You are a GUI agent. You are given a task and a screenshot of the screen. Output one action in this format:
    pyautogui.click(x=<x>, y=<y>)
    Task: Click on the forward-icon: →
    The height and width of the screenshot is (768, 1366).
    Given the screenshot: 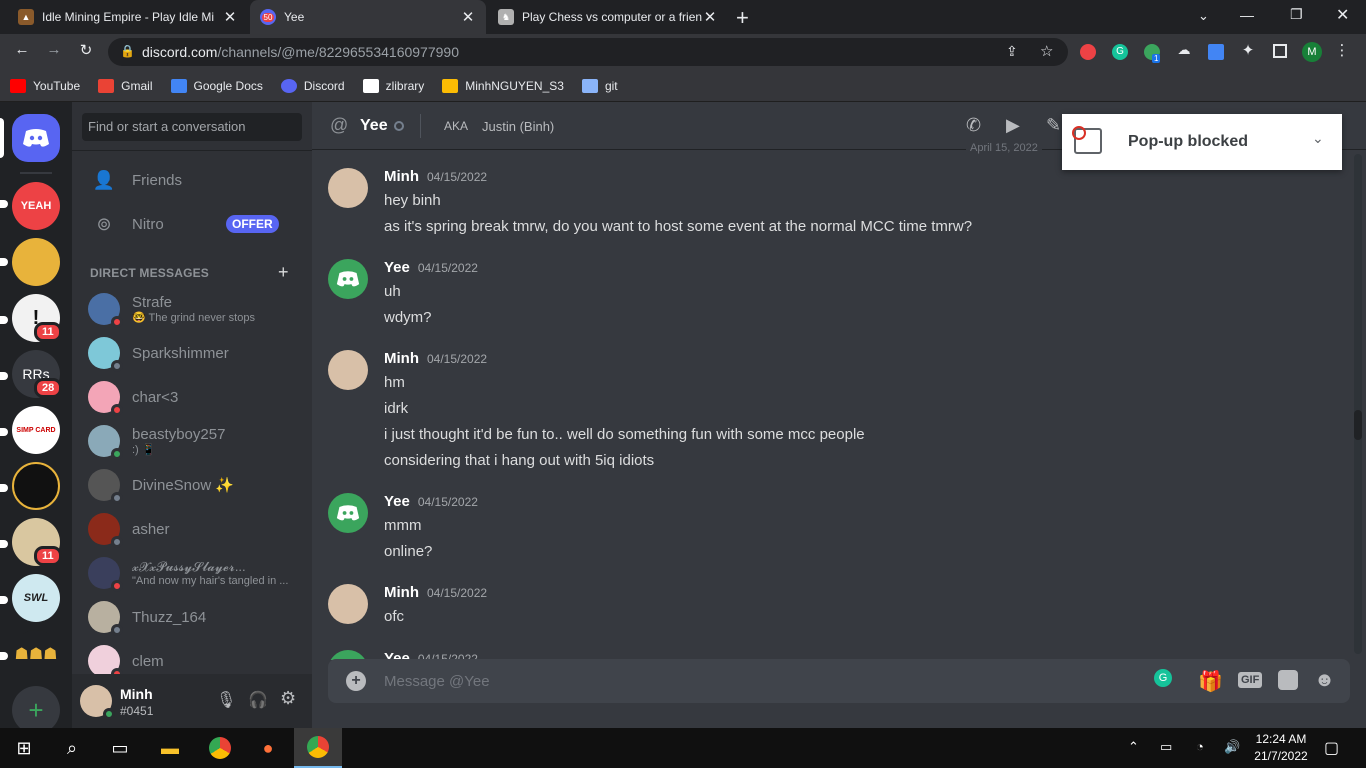 What is the action you would take?
    pyautogui.click(x=54, y=49)
    